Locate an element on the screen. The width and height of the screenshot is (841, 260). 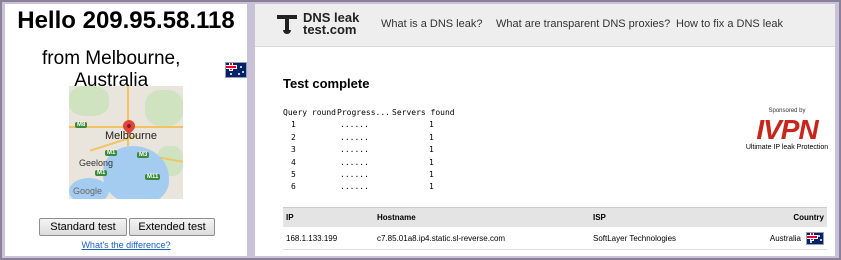
query-round: 3 is located at coordinates (293, 150).